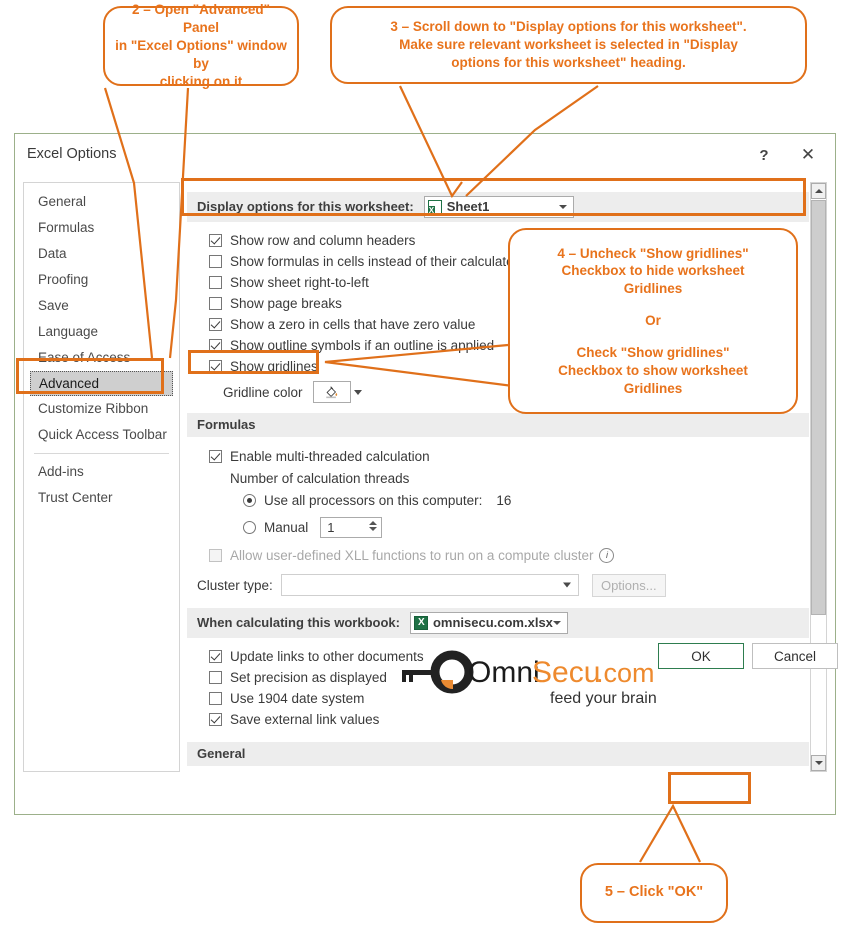 Image resolution: width=850 pixels, height=927 pixels. Describe the element at coordinates (201, 81) in the screenshot. I see `callout-step-2-line-3: clicking on it` at that location.